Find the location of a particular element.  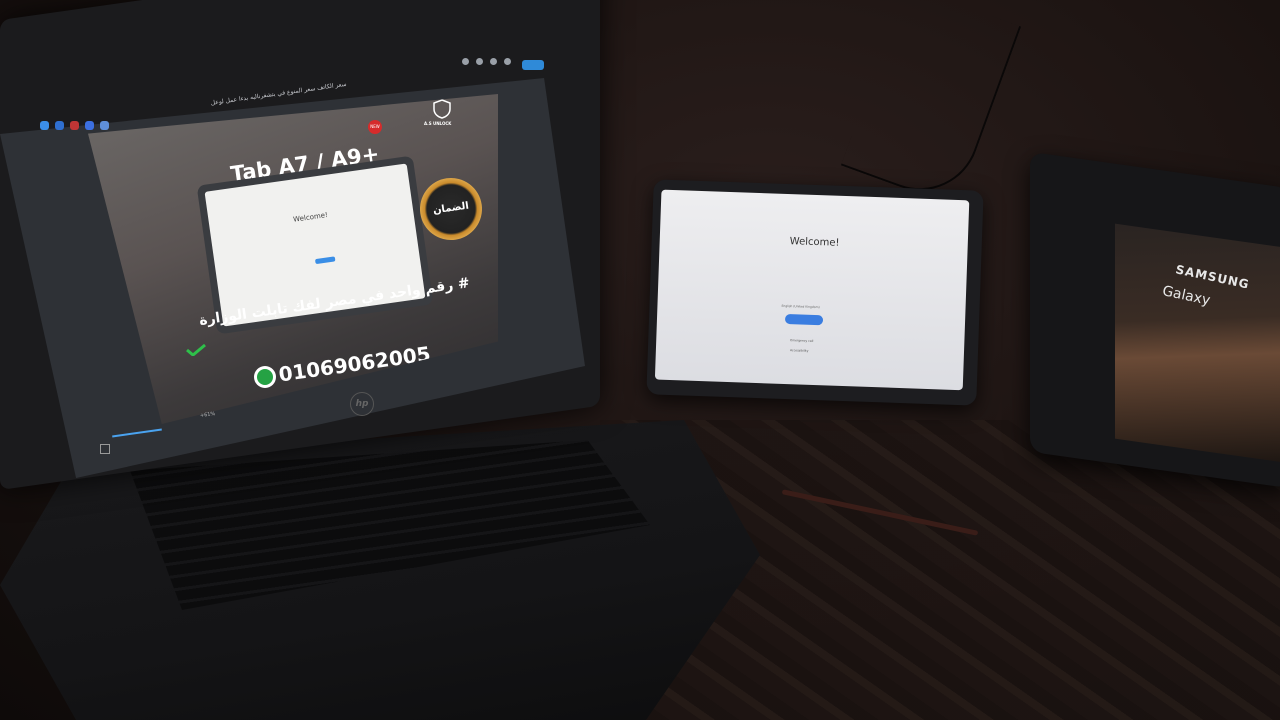

language-select: English (United Kingdom) is located at coordinates (800, 306).